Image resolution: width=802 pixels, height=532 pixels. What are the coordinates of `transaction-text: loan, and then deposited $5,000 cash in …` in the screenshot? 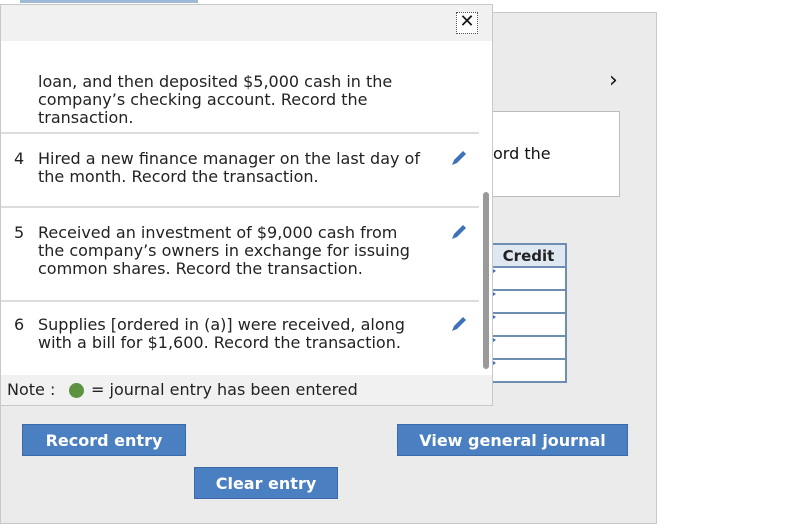 It's located at (215, 99).